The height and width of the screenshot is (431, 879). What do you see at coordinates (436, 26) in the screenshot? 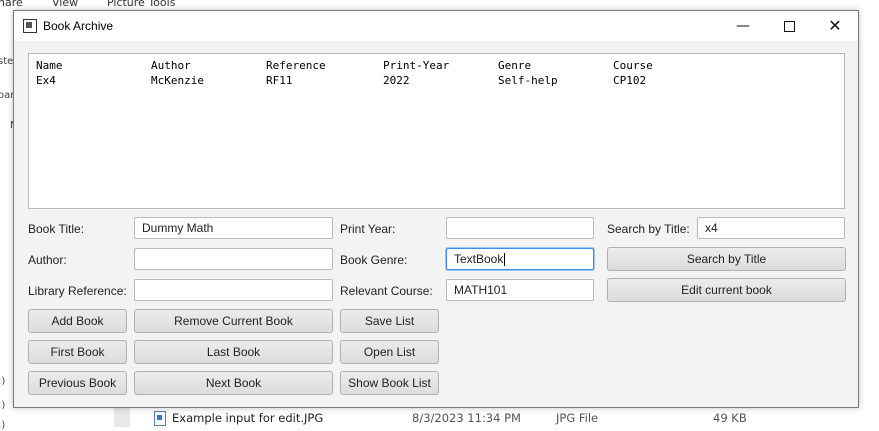
I see `title-bar: Book Archive — ✕` at bounding box center [436, 26].